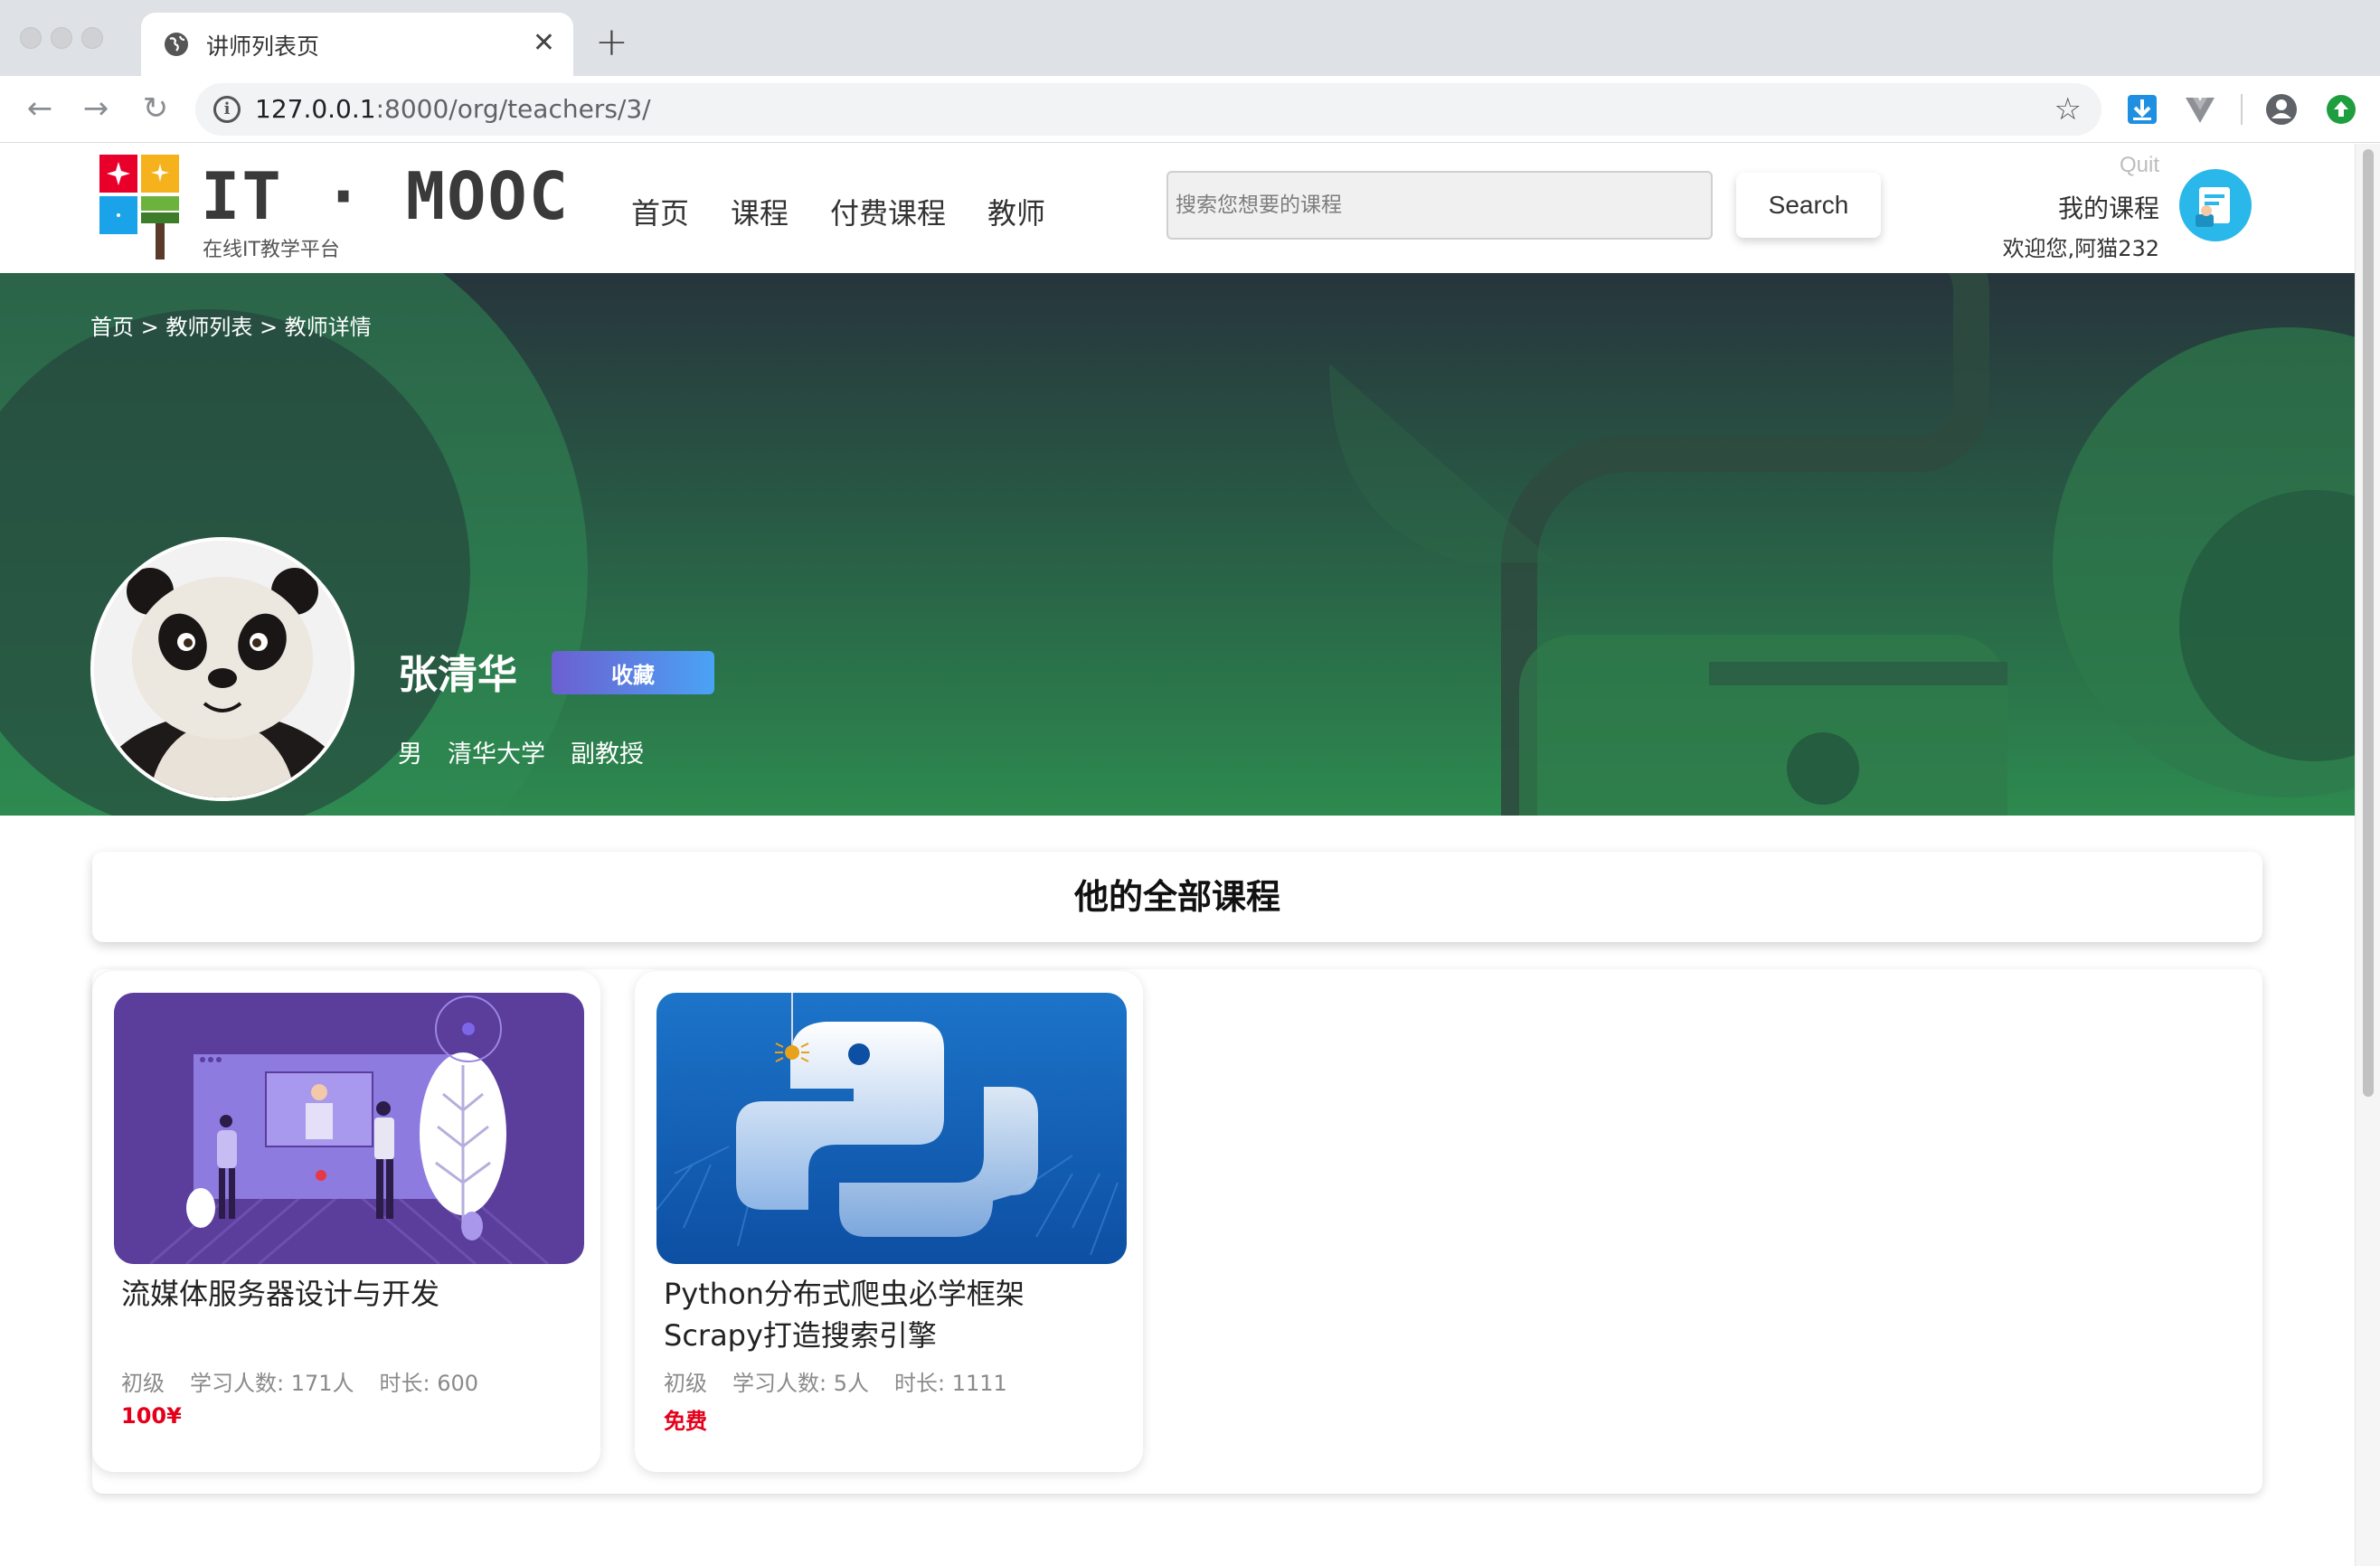 The image size is (2380, 1566). I want to click on window-minimize-dot, so click(62, 38).